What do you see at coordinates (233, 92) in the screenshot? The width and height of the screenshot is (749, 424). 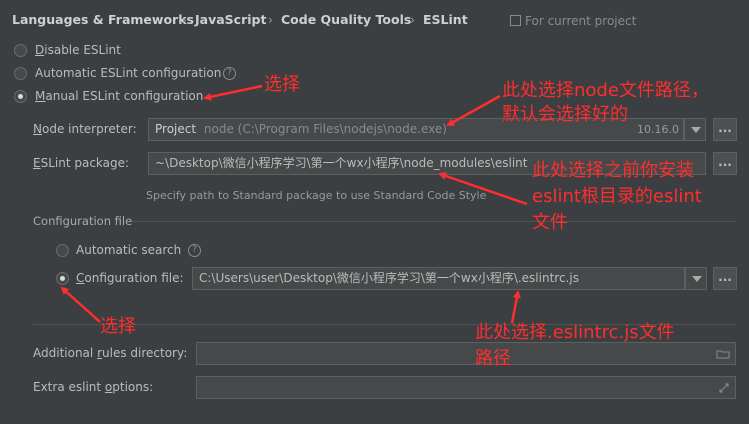 I see `arrow-to-manual-radio` at bounding box center [233, 92].